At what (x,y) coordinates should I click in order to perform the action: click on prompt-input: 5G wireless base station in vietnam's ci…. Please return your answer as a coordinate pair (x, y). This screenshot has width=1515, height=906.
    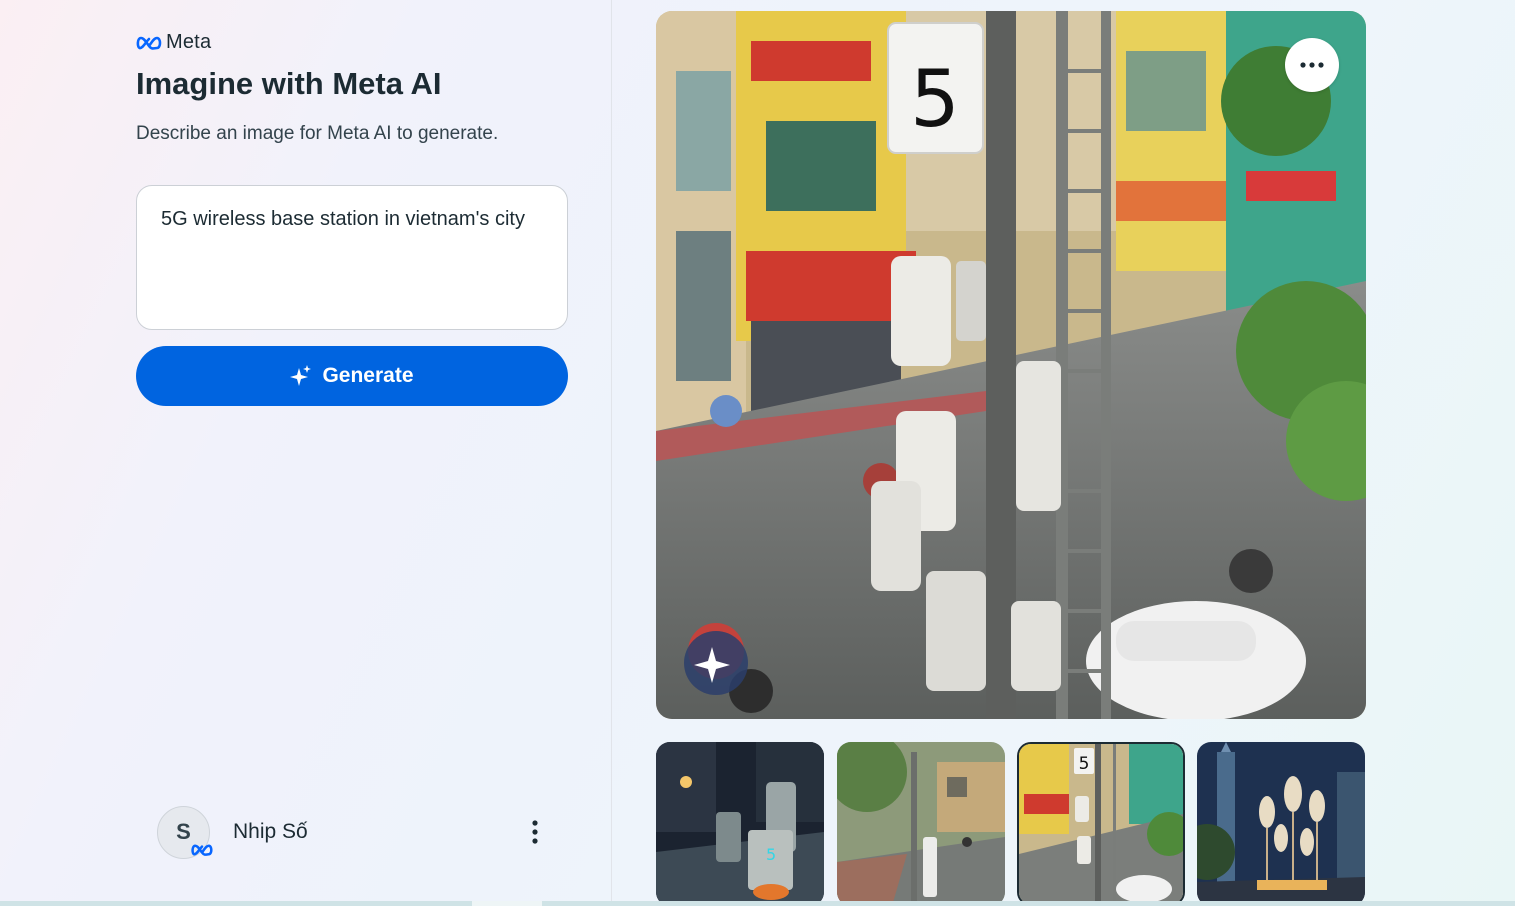
    Looking at the image, I should click on (352, 257).